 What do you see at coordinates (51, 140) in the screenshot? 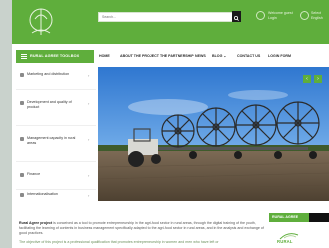
I see `menu-item-label: Management capacity in rural areas` at bounding box center [51, 140].